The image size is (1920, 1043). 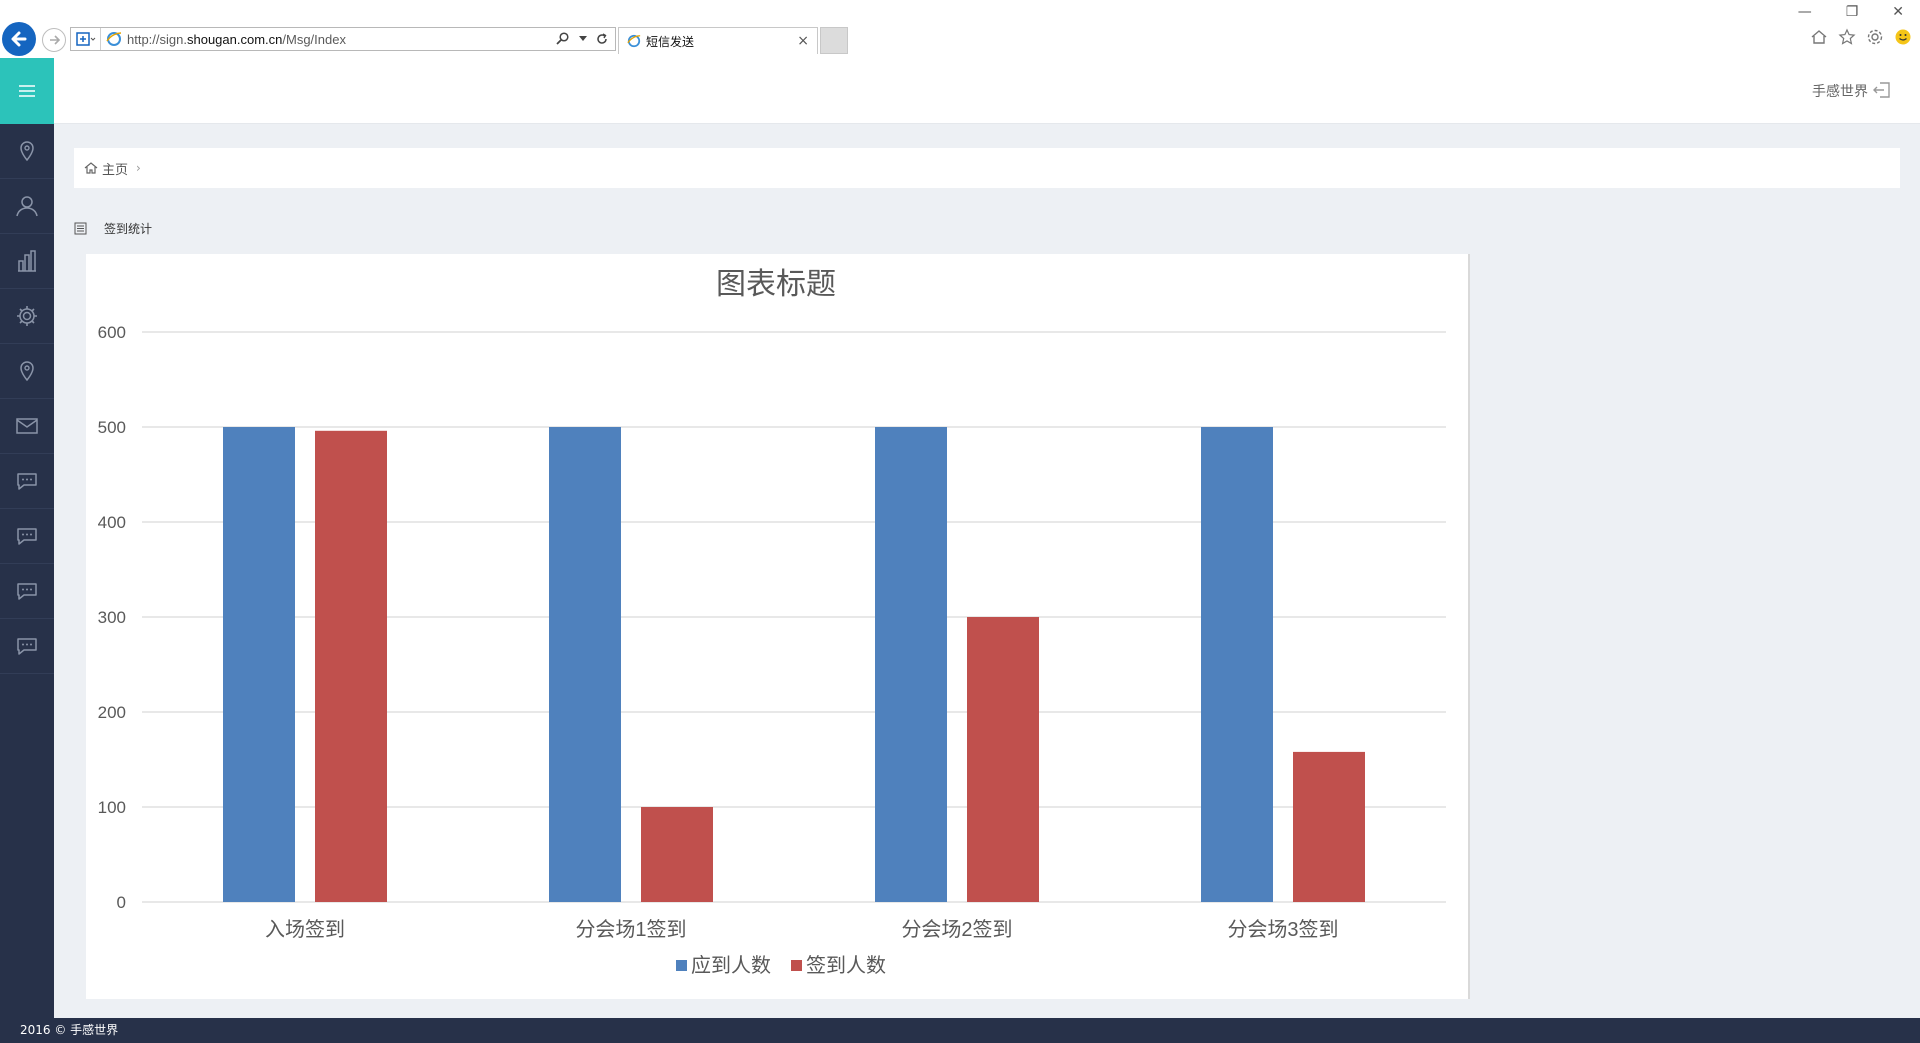 I want to click on chart-title: 图表标题, so click(x=776, y=284).